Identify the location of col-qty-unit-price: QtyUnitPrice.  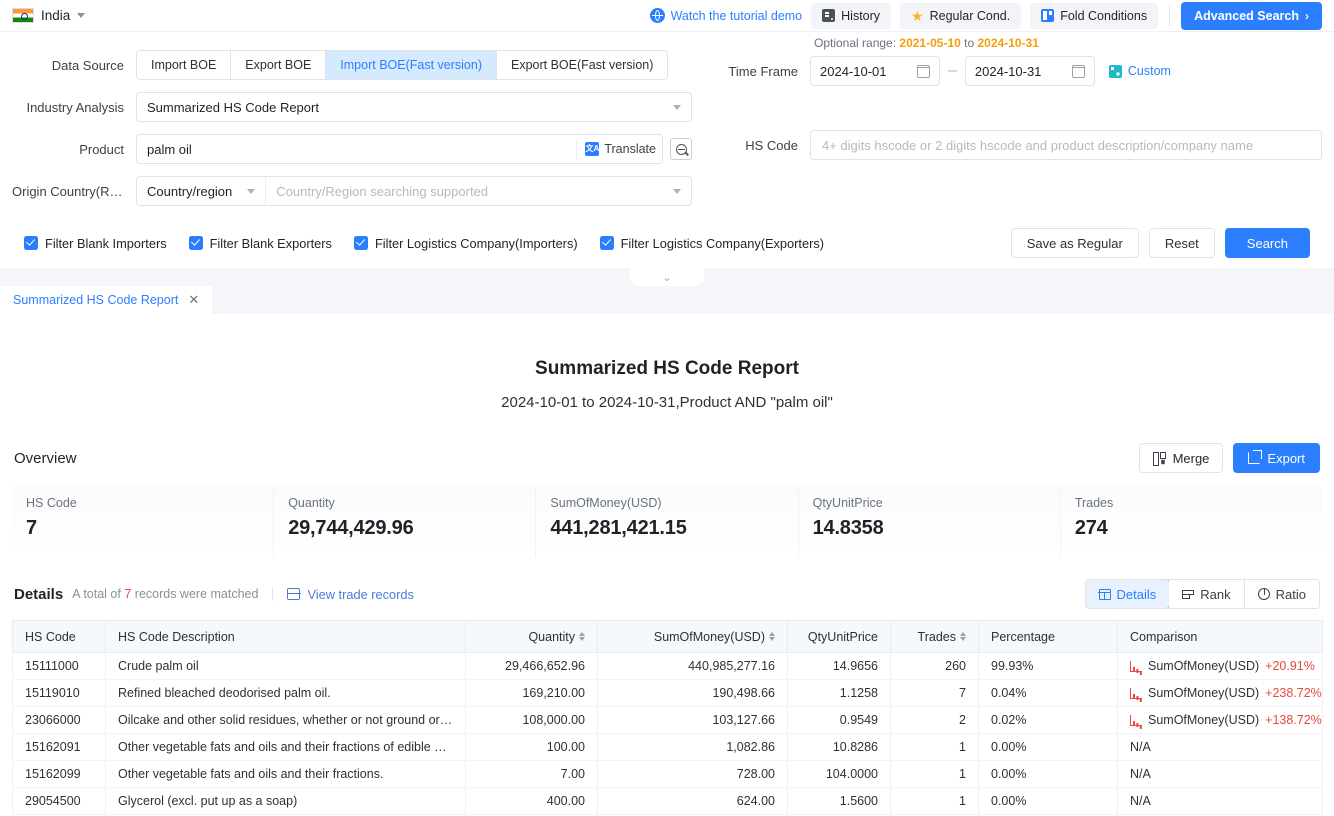
(839, 636).